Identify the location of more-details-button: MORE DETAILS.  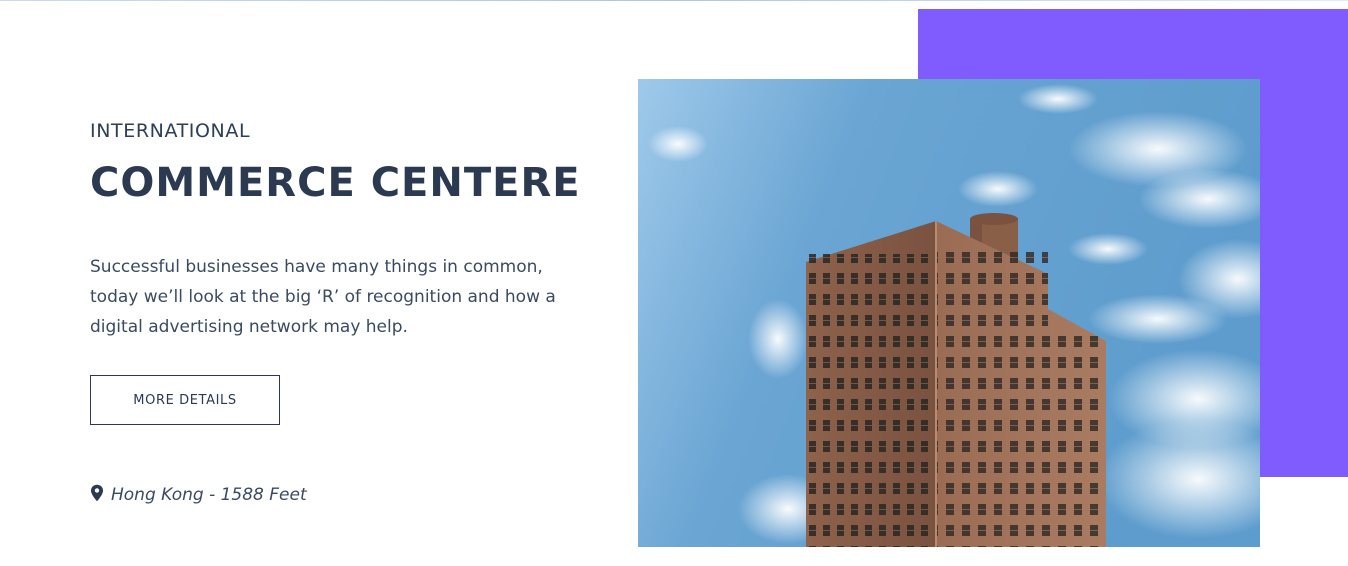
(185, 400).